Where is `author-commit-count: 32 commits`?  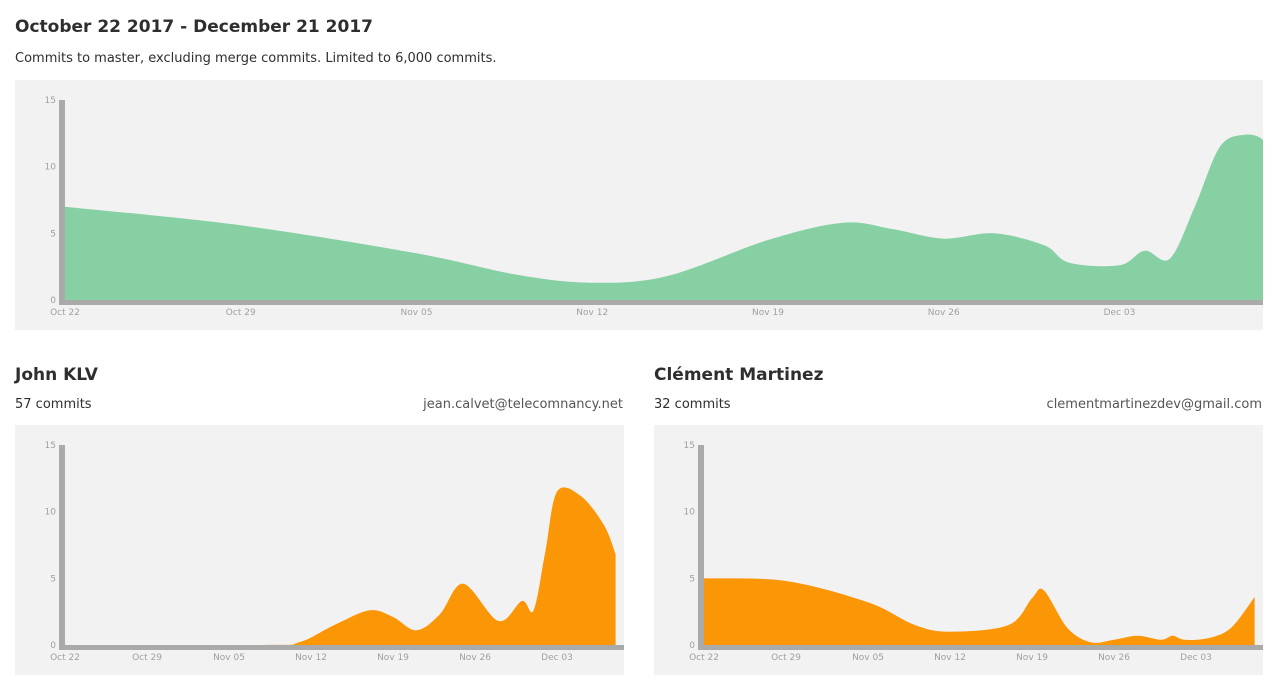
author-commit-count: 32 commits is located at coordinates (692, 404).